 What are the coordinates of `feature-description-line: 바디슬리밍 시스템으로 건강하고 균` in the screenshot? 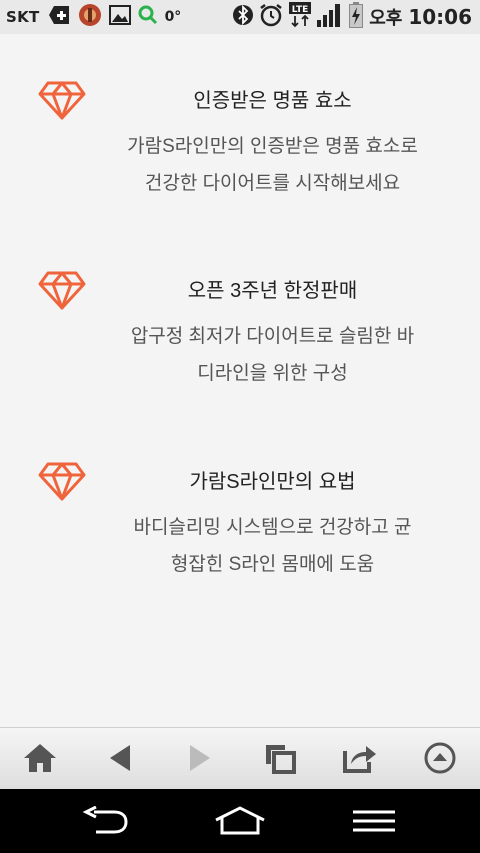 It's located at (272, 527).